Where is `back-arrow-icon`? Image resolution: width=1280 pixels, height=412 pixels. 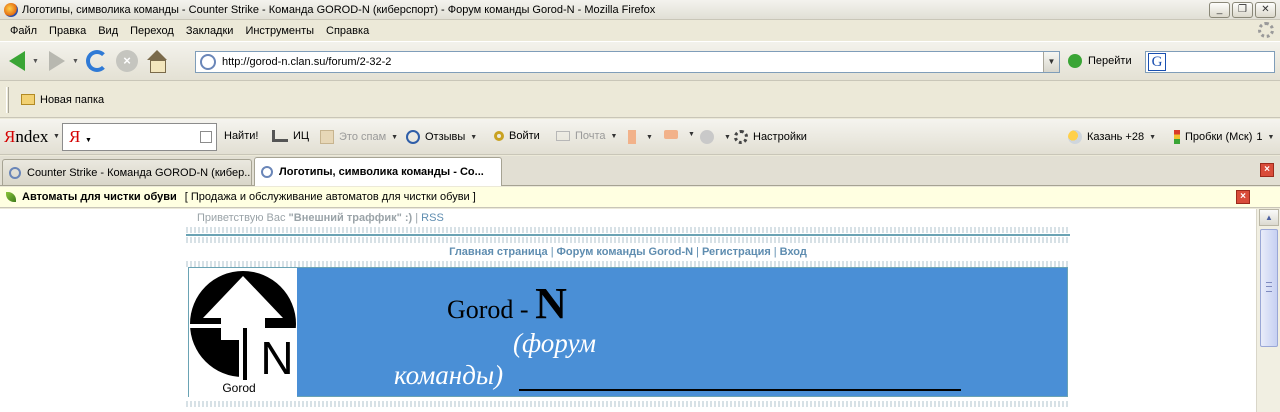
back-arrow-icon is located at coordinates (17, 61).